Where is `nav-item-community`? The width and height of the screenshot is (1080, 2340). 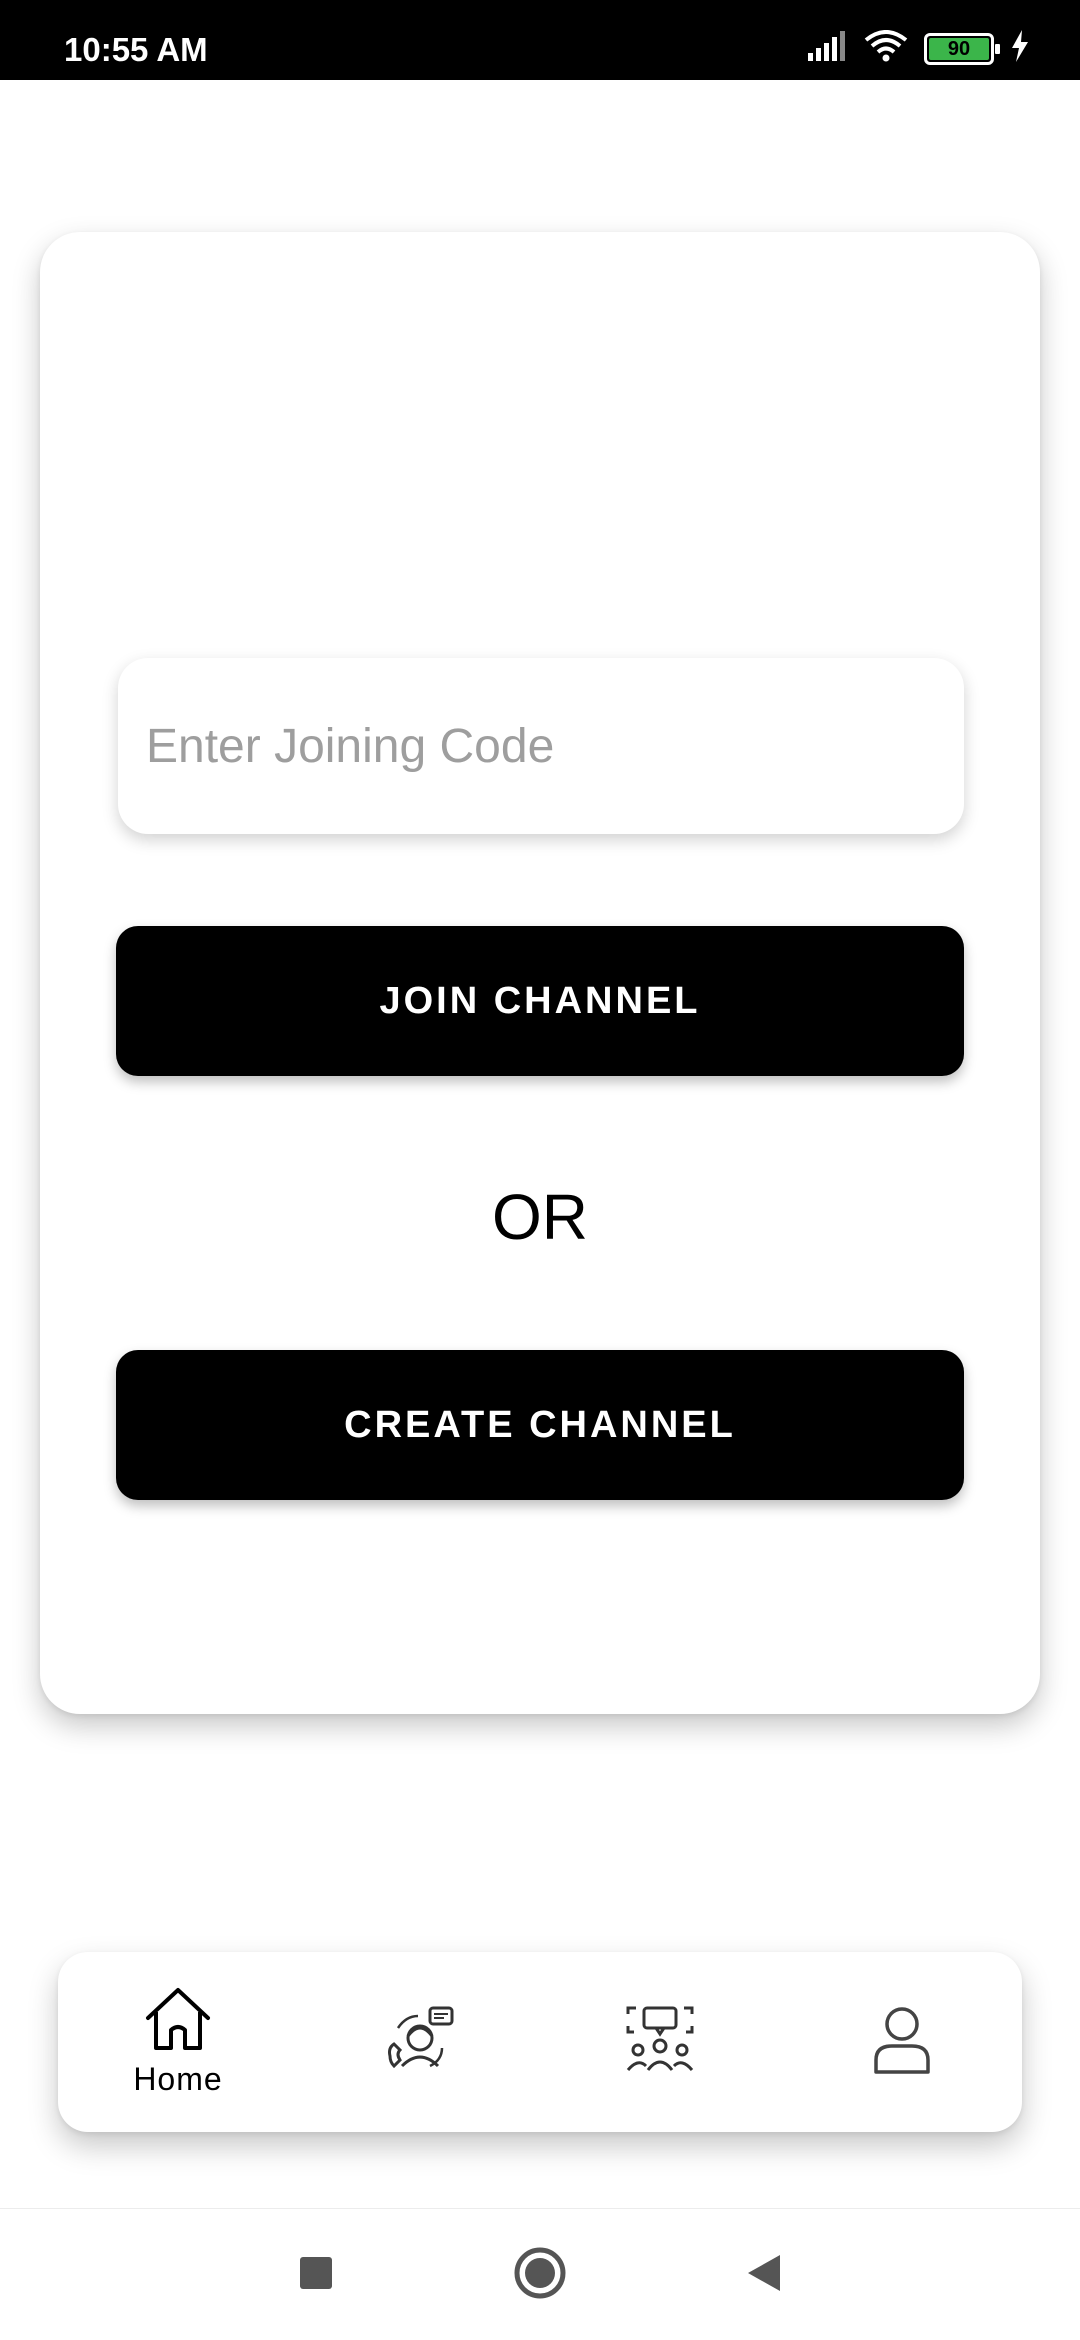 nav-item-community is located at coordinates (660, 2042).